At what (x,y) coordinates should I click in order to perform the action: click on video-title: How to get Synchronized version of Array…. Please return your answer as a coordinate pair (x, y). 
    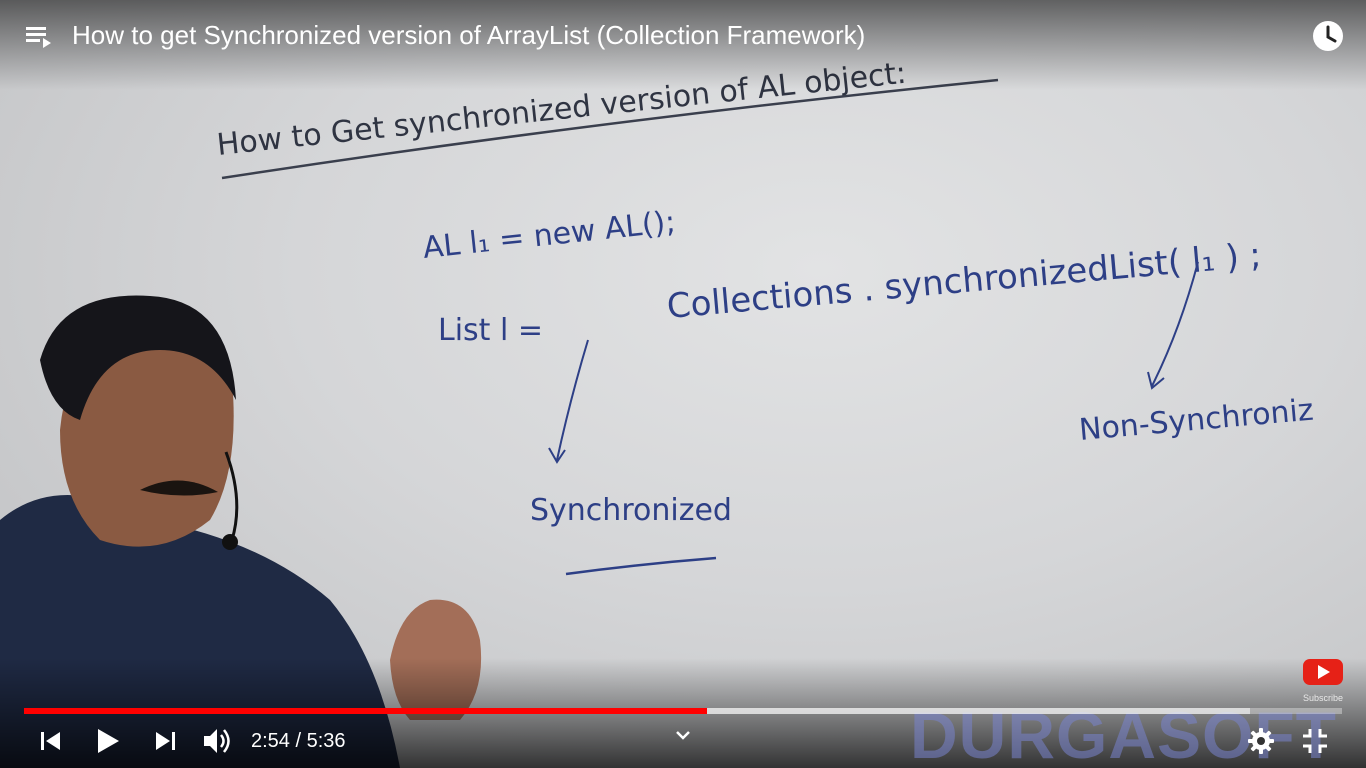
    Looking at the image, I should click on (468, 35).